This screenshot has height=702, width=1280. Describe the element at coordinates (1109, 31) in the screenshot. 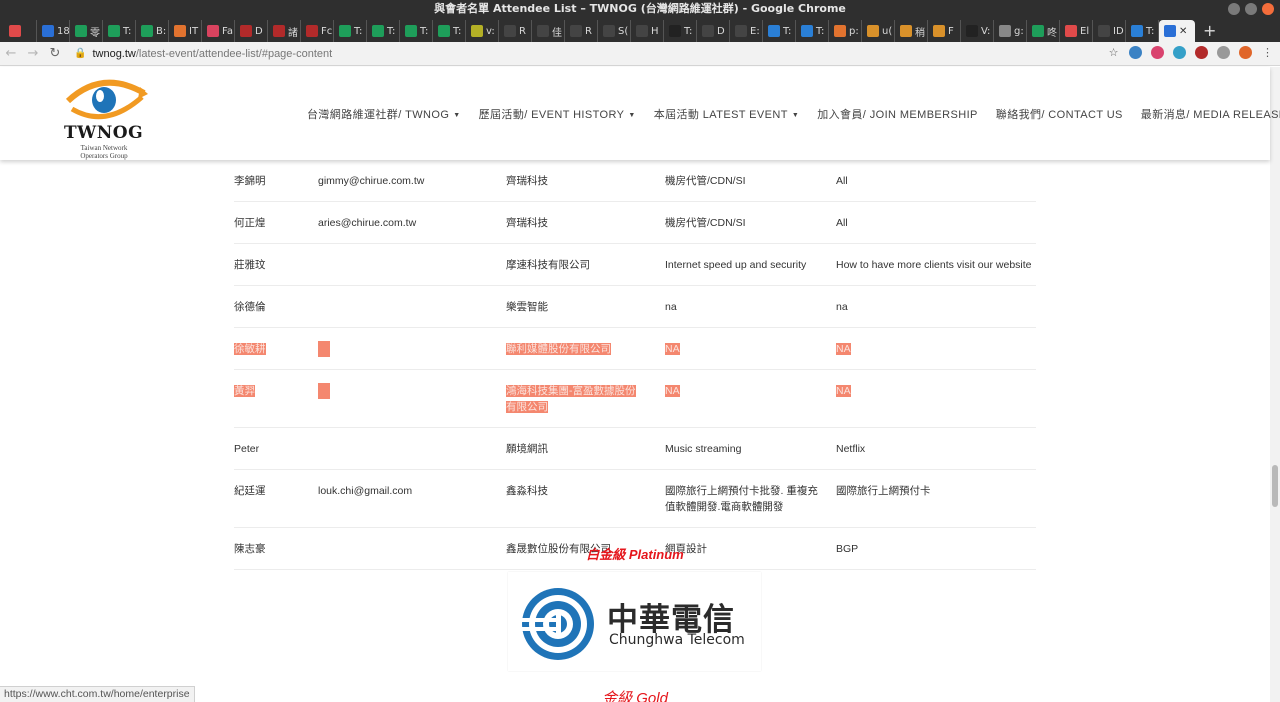

I see `browser-tab: ID` at that location.